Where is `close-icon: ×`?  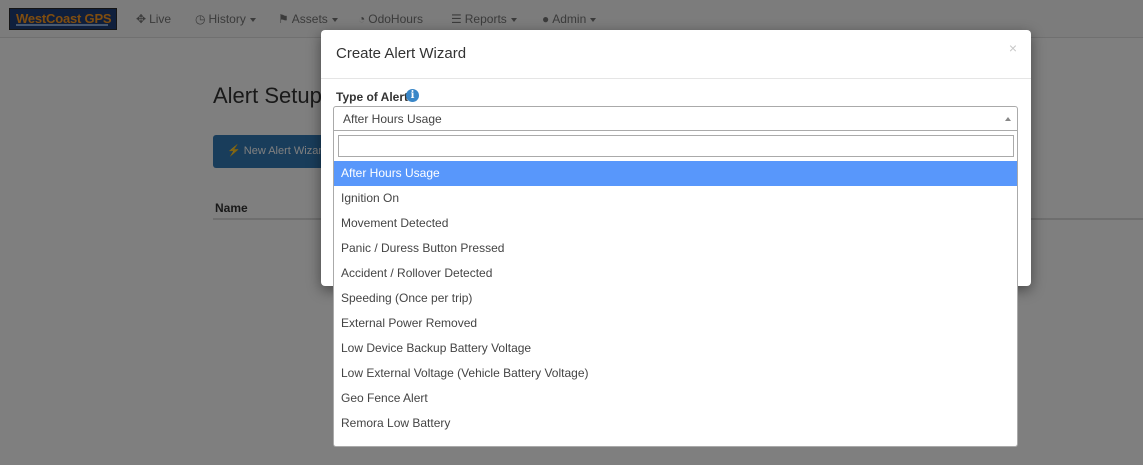 close-icon: × is located at coordinates (1013, 48).